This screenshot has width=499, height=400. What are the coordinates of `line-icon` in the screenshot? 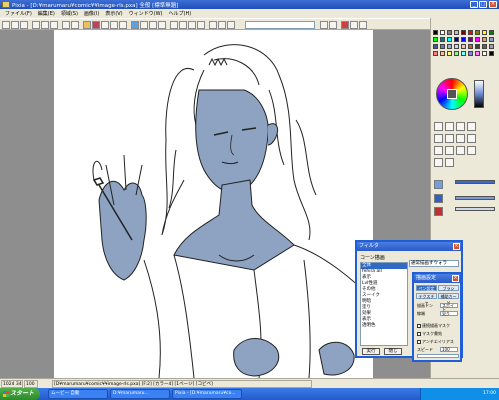 It's located at (105, 25).